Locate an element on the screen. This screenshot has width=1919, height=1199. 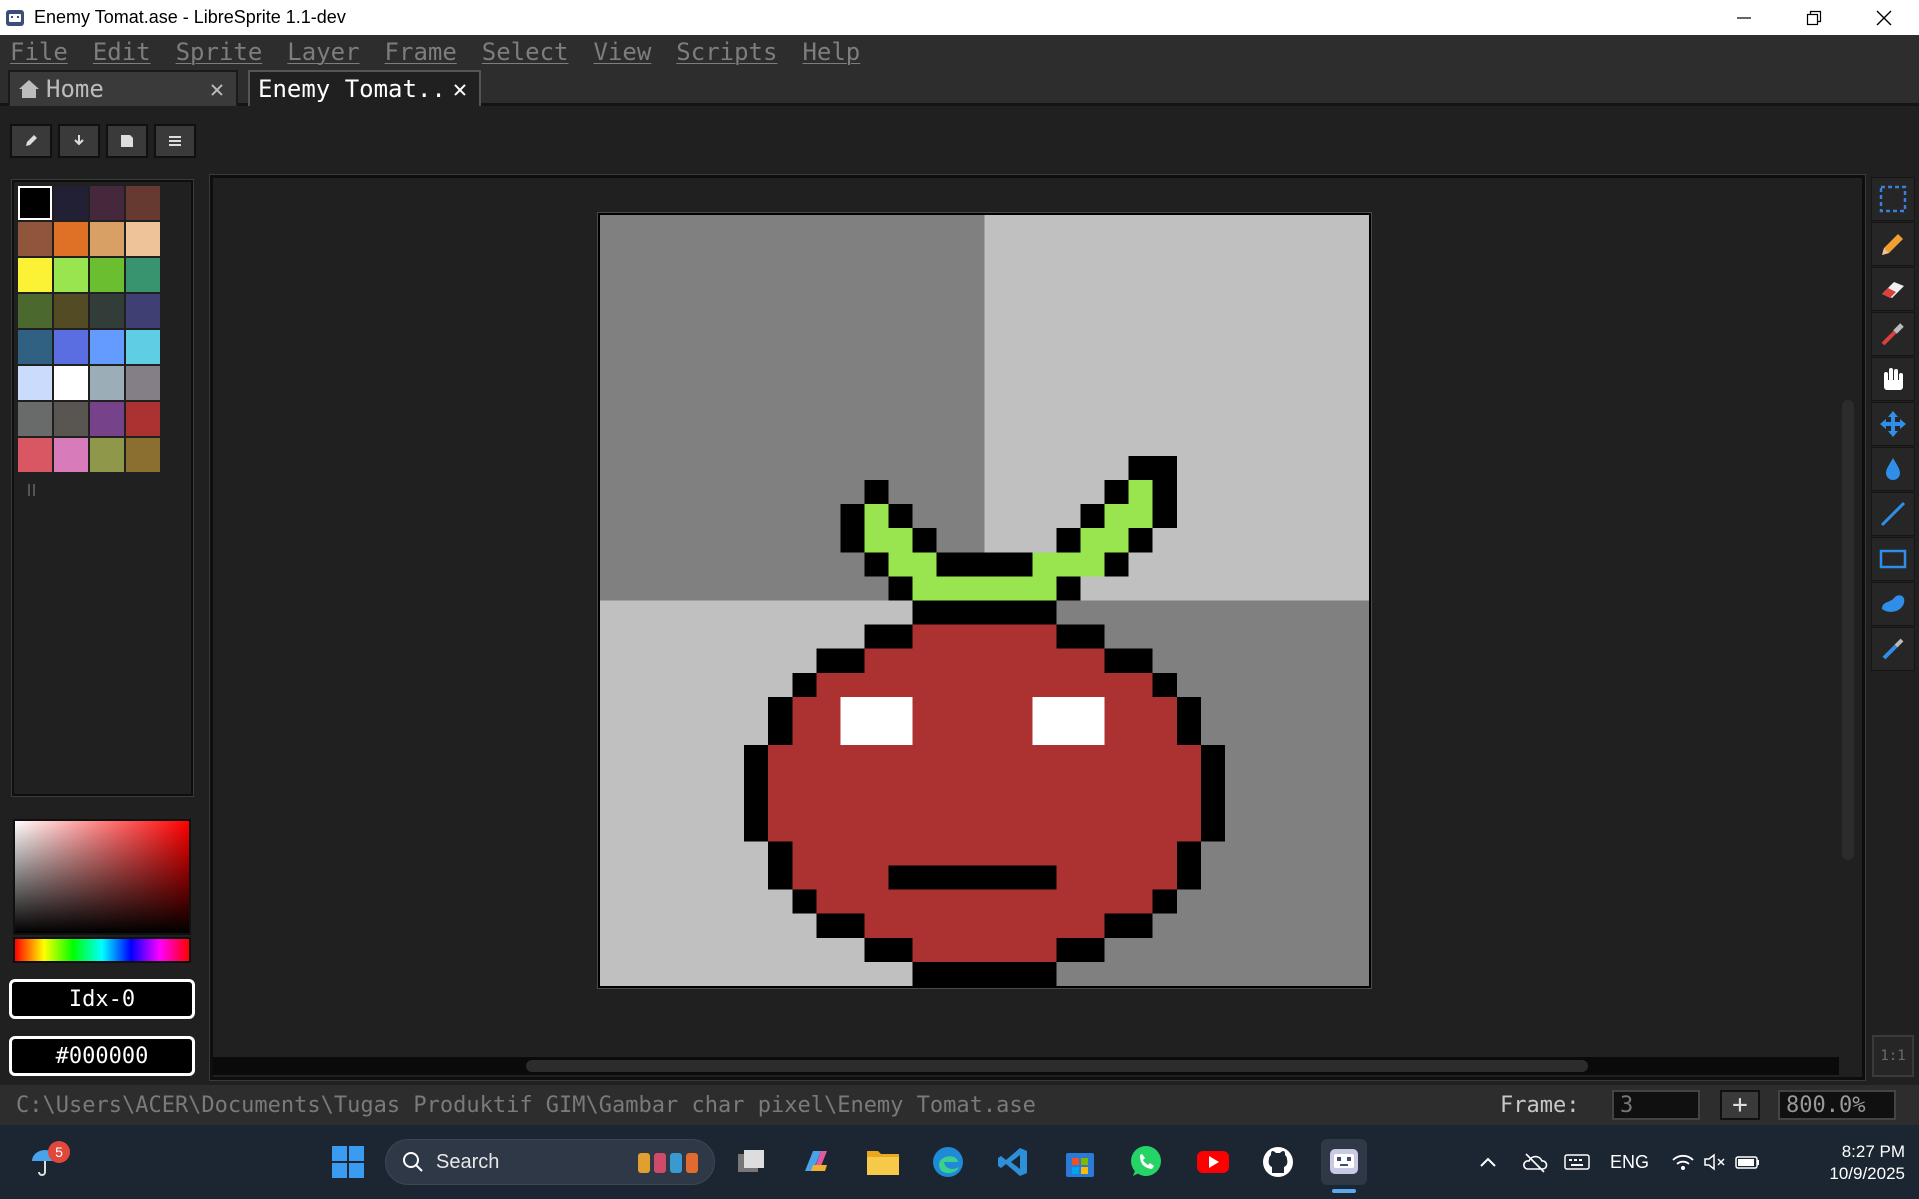
edge-button is located at coordinates (948, 1162).